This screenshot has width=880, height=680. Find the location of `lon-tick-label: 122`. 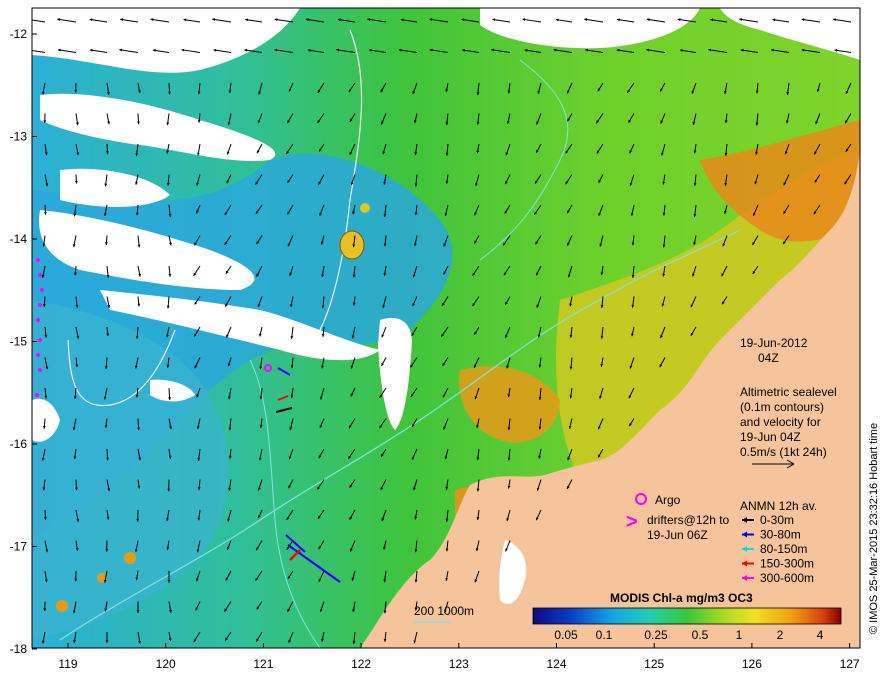

lon-tick-label: 122 is located at coordinates (361, 664).